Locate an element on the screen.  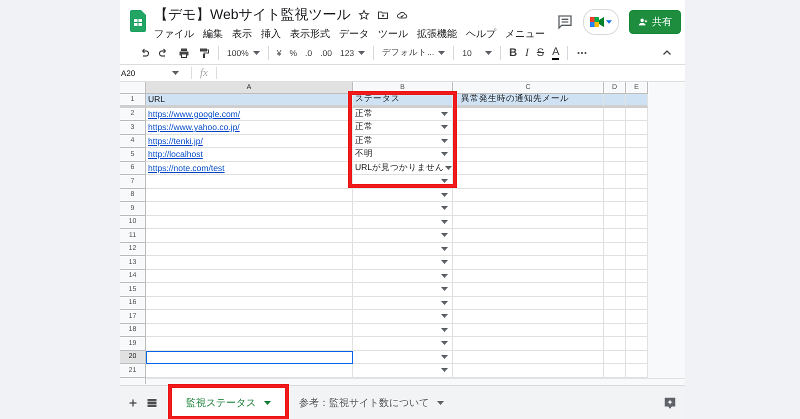
menu-item: 表示 is located at coordinates (242, 34).